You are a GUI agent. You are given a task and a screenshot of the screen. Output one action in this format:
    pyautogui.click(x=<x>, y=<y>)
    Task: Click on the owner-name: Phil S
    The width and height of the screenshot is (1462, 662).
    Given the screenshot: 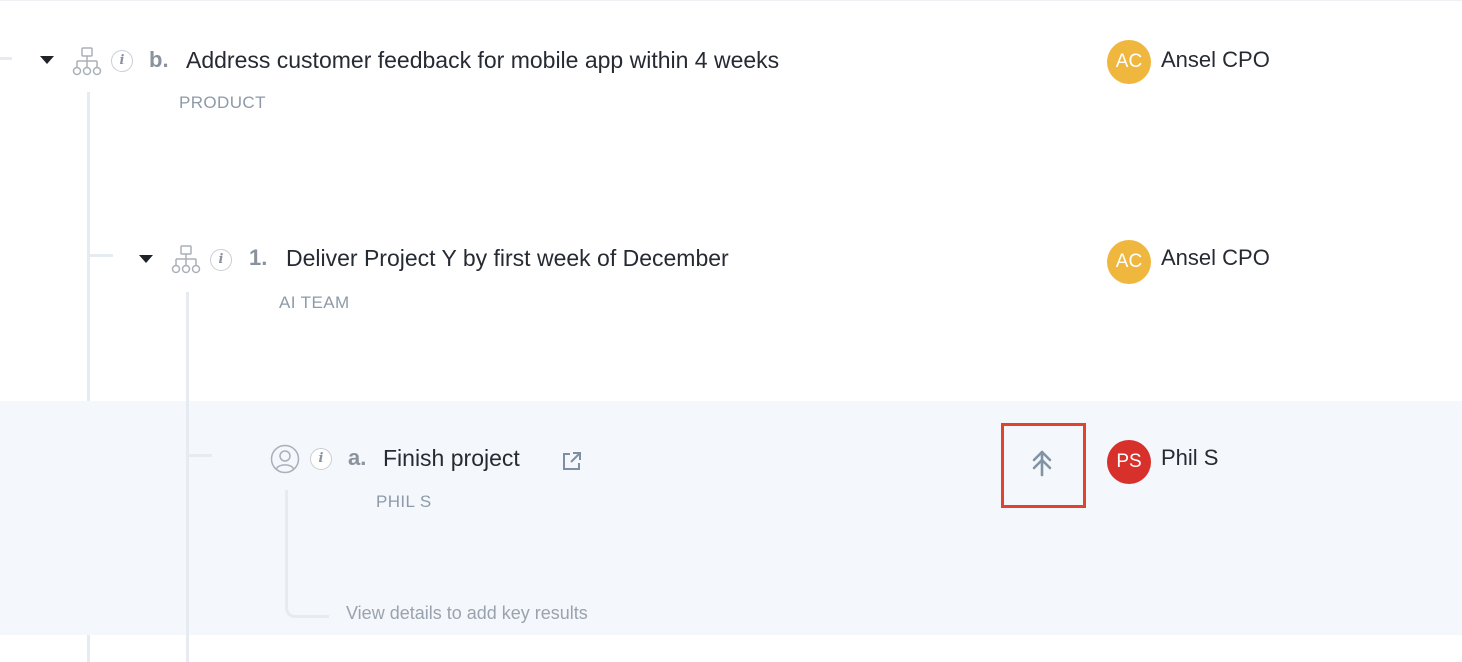 What is the action you would take?
    pyautogui.click(x=1189, y=458)
    